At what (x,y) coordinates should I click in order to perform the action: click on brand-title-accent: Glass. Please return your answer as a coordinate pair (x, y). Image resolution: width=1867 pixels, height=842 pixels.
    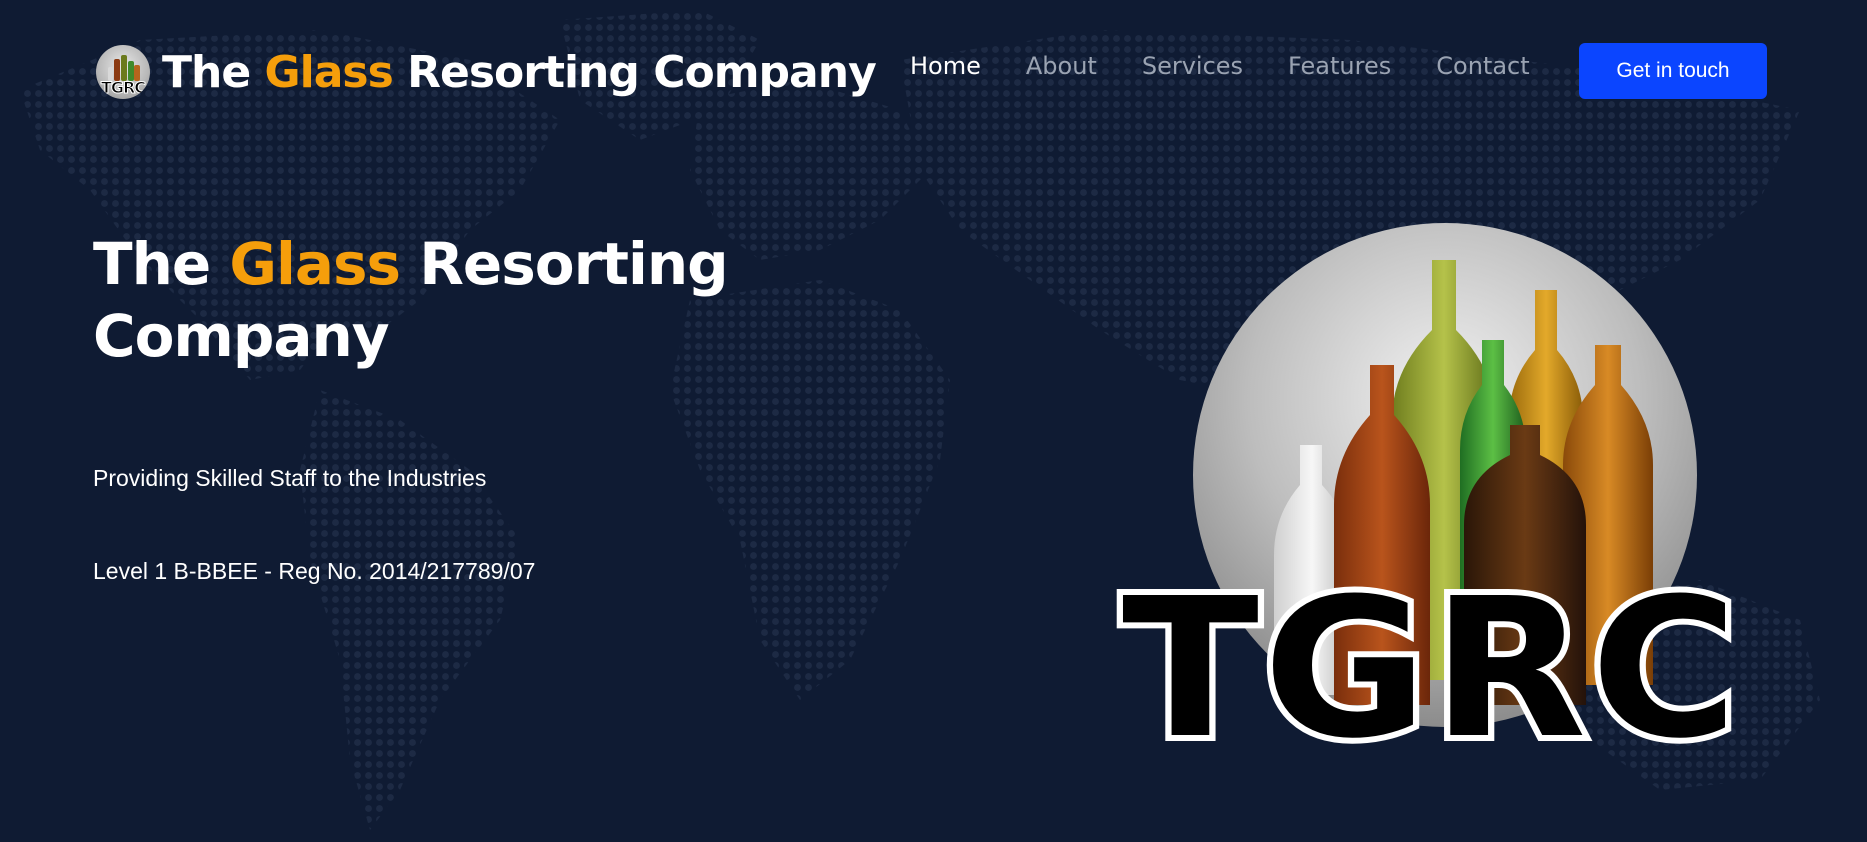
    Looking at the image, I should click on (329, 72).